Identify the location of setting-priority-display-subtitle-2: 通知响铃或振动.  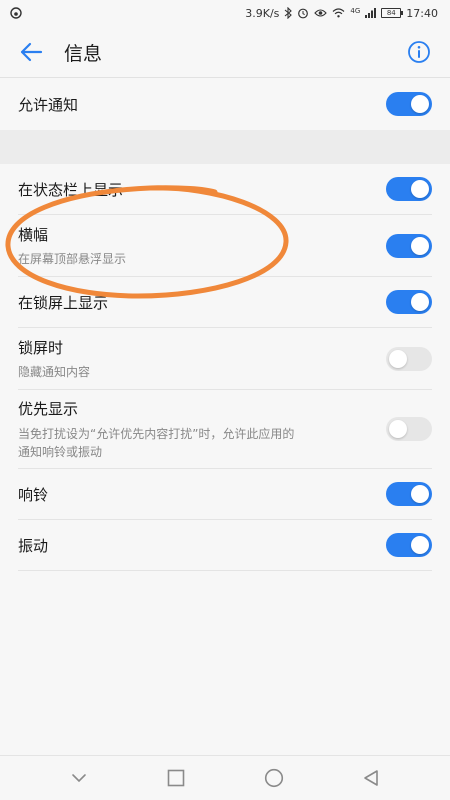
(60, 451).